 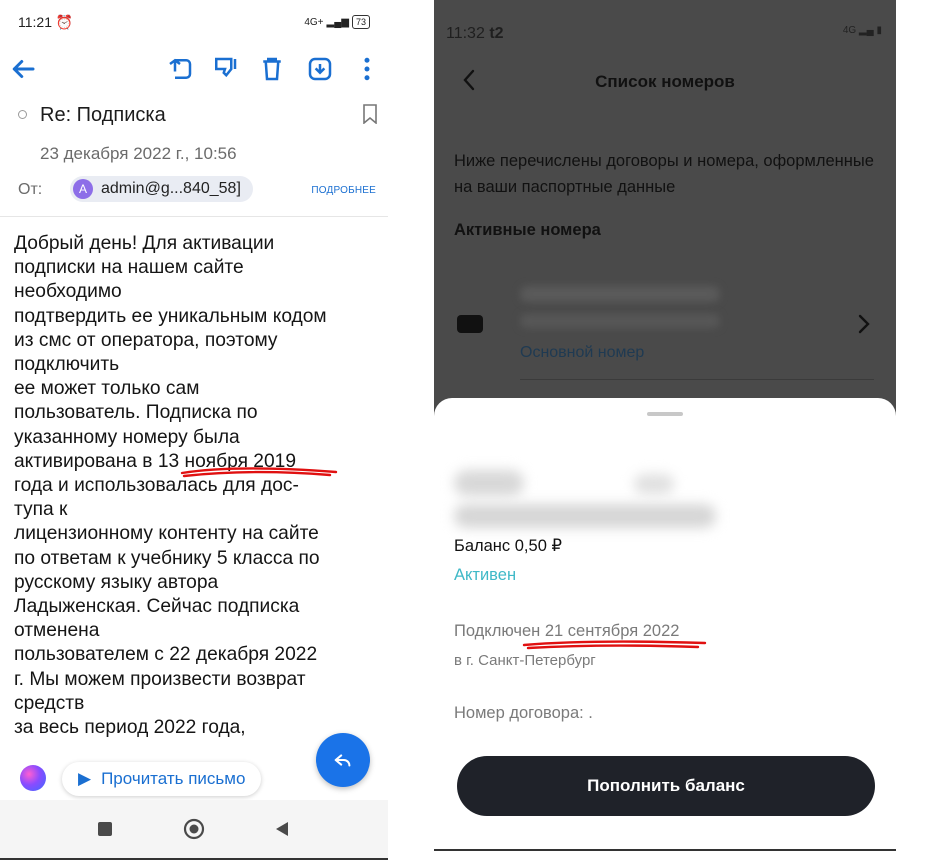 What do you see at coordinates (30, 189) in the screenshot?
I see `from-label: От:` at bounding box center [30, 189].